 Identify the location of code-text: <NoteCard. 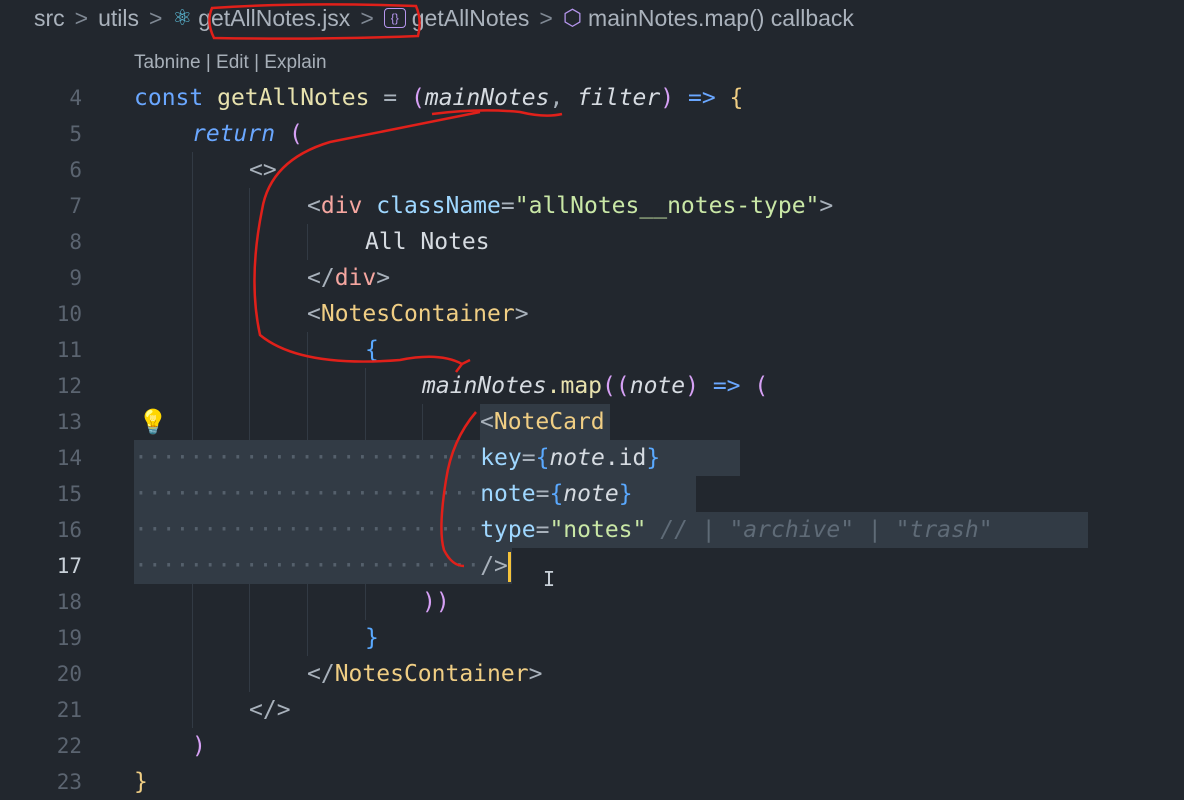
(542, 422).